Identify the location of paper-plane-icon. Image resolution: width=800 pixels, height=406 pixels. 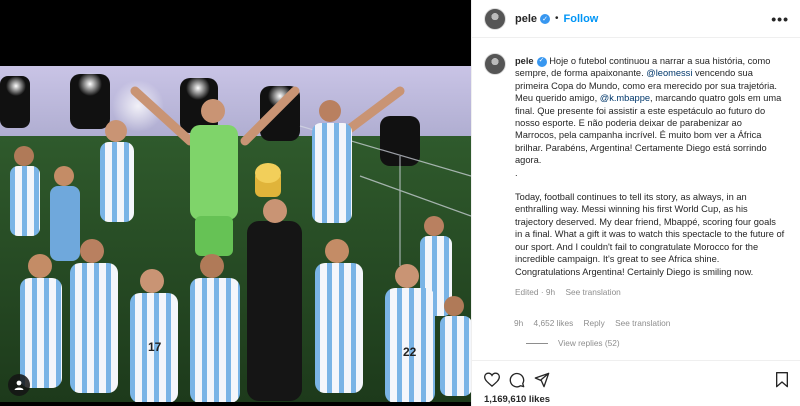
(542, 380).